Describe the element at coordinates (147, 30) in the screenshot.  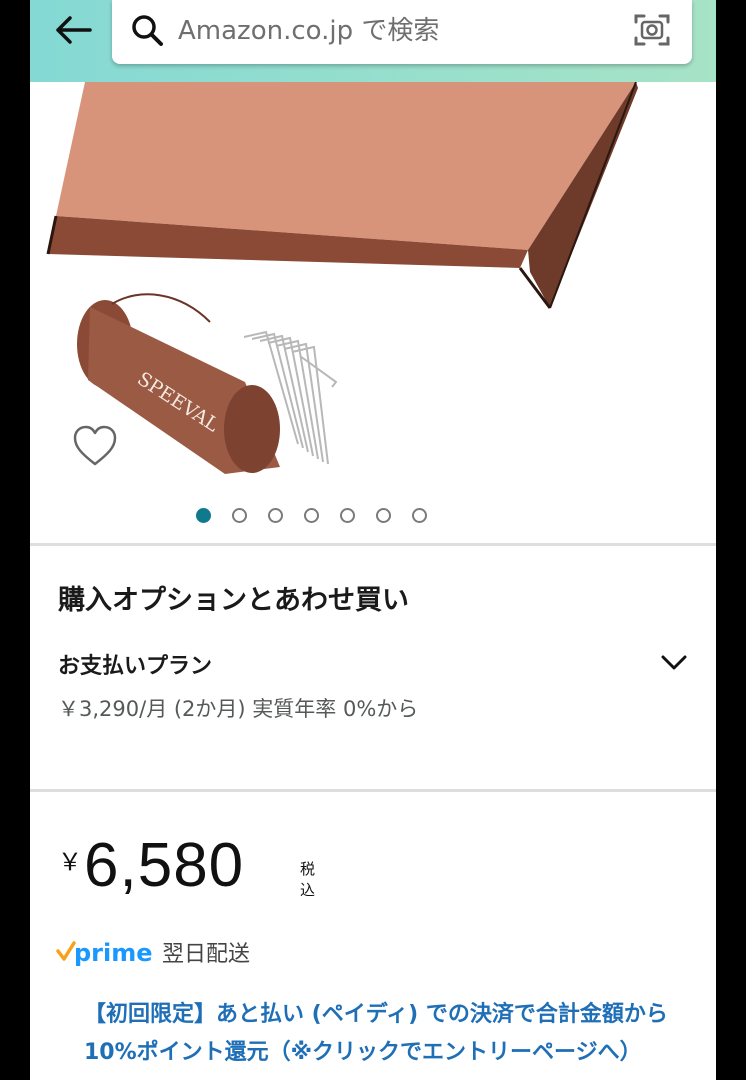
I see `search-icon` at that location.